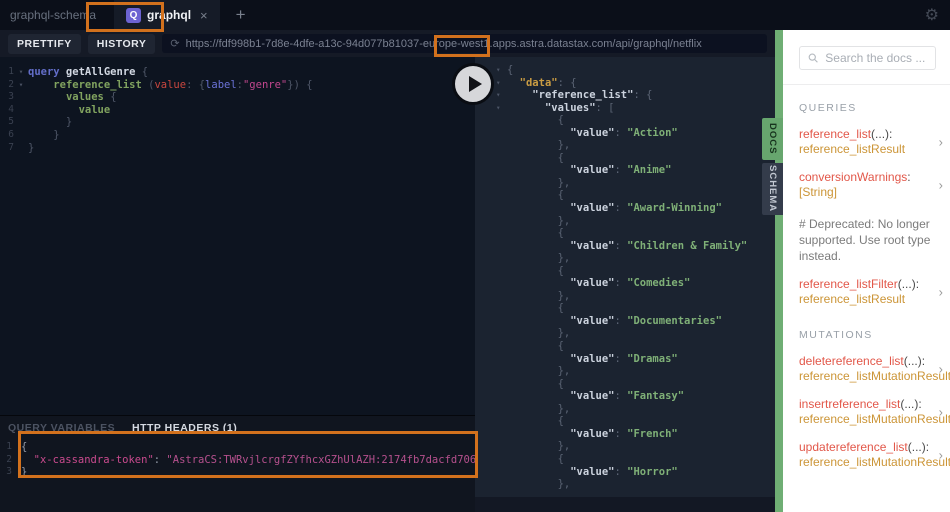  Describe the element at coordinates (646, 320) in the screenshot. I see `response-line: "value": "Documentaries"` at that location.